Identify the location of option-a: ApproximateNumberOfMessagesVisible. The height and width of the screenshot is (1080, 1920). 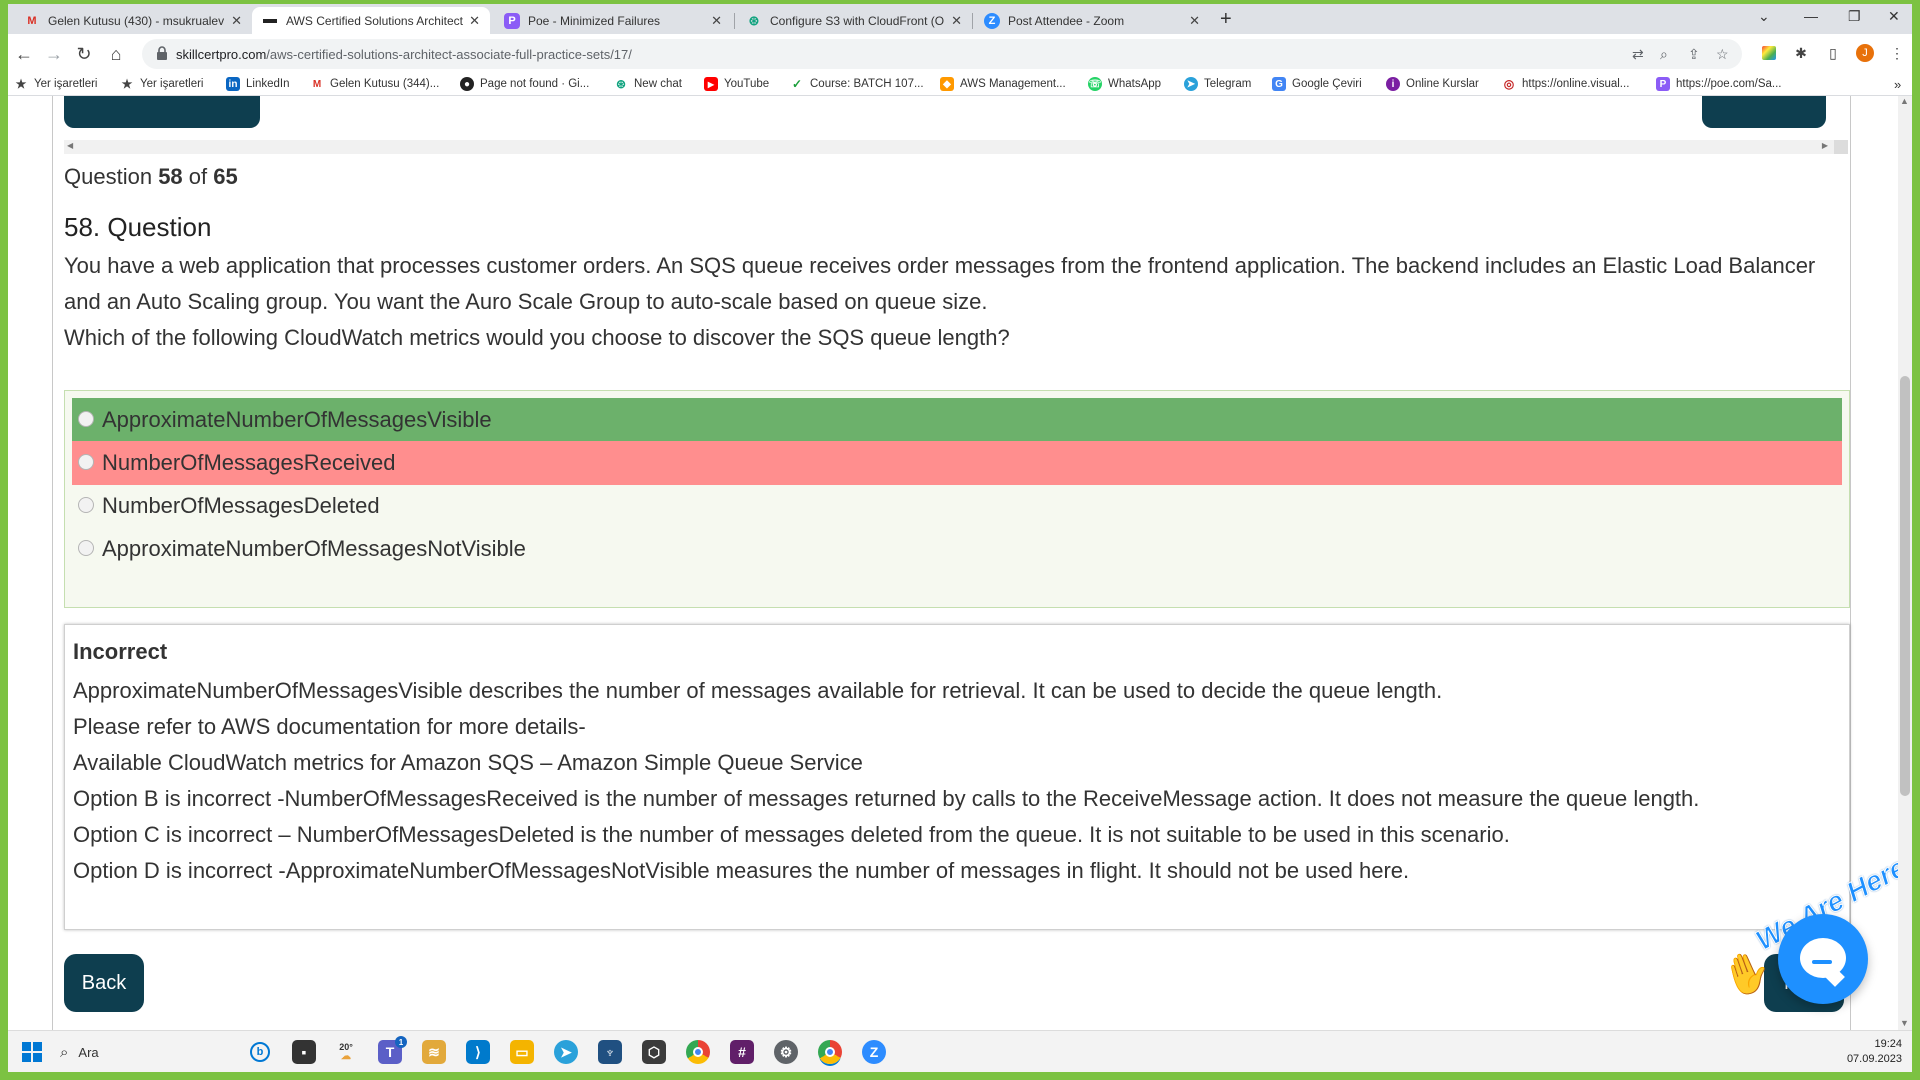
(957, 420).